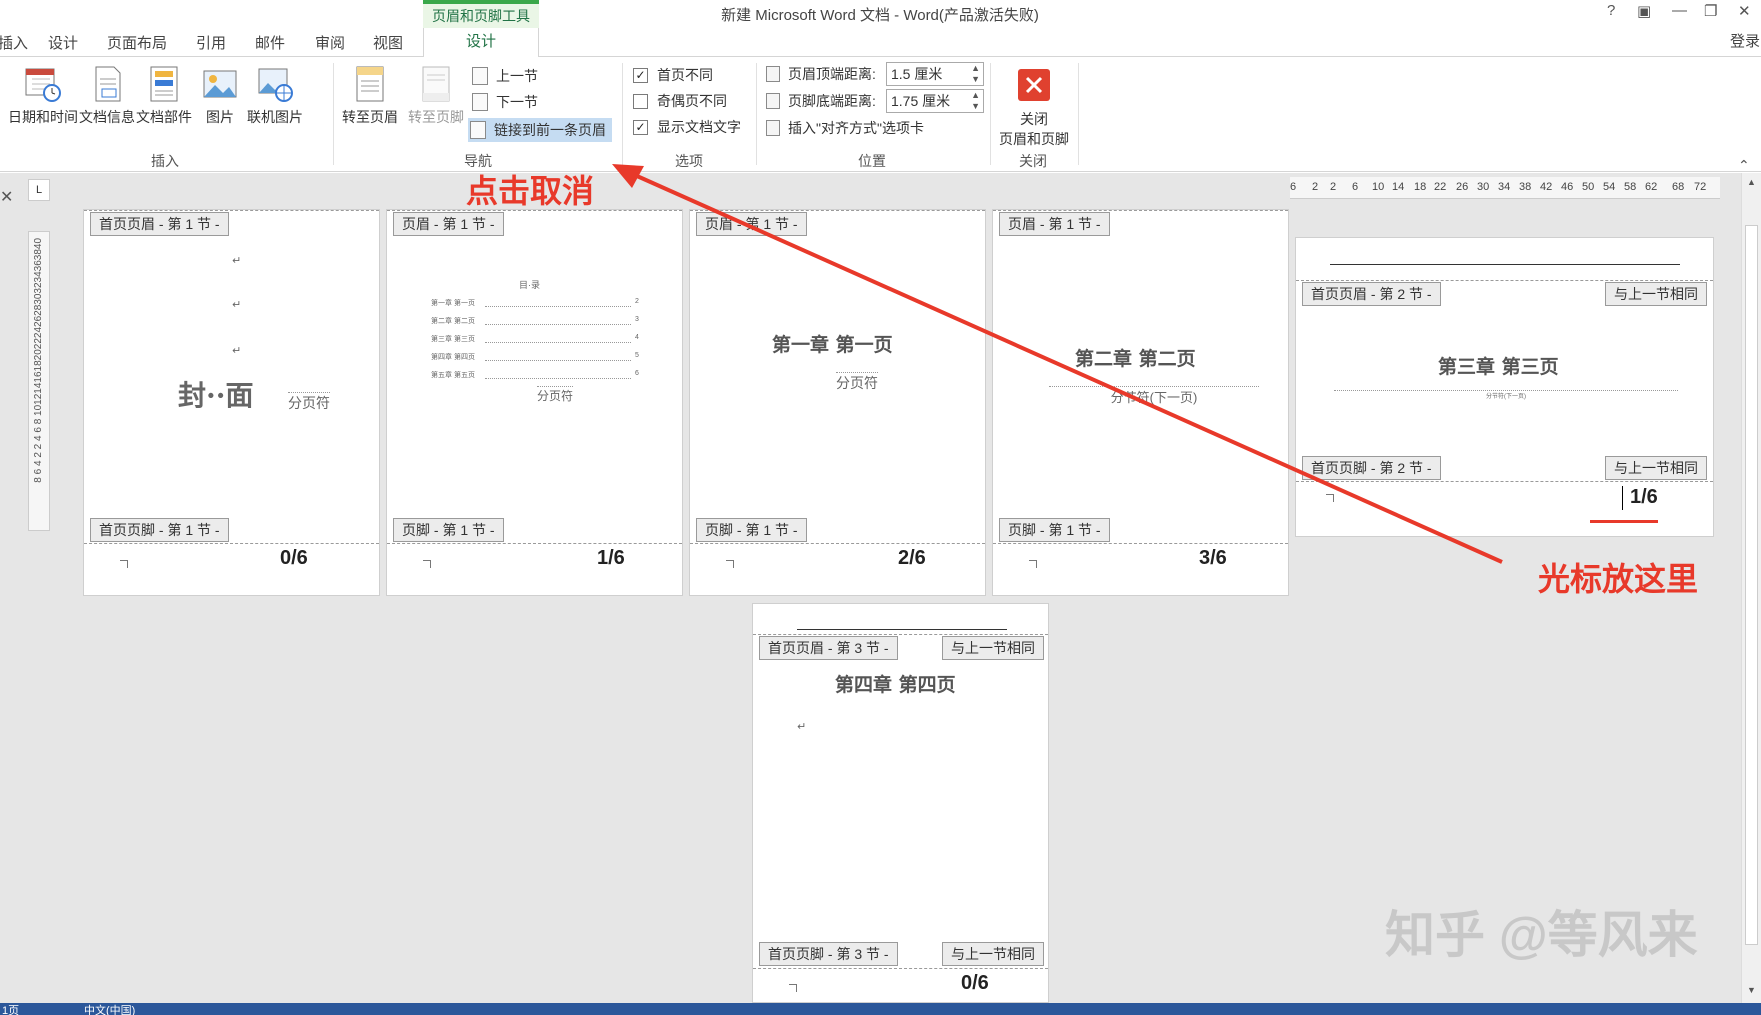 The width and height of the screenshot is (1761, 1015). What do you see at coordinates (880, 1009) in the screenshot?
I see `status-bar: 1页 中文(中国)` at bounding box center [880, 1009].